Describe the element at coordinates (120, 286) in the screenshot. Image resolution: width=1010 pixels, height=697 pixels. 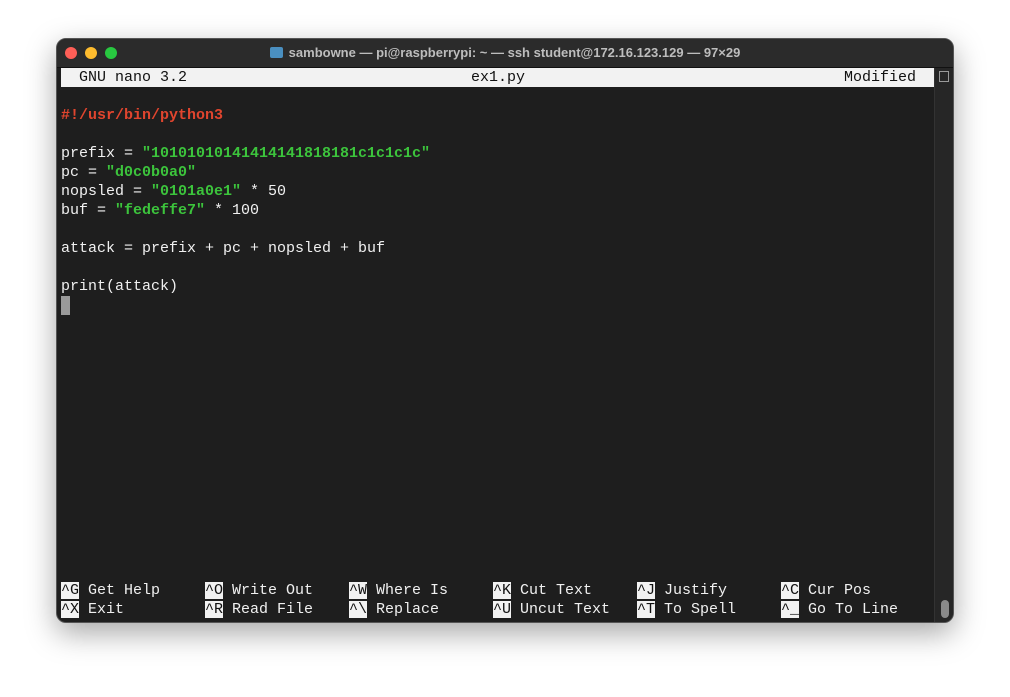
I see `code-line: print(attack)` at that location.